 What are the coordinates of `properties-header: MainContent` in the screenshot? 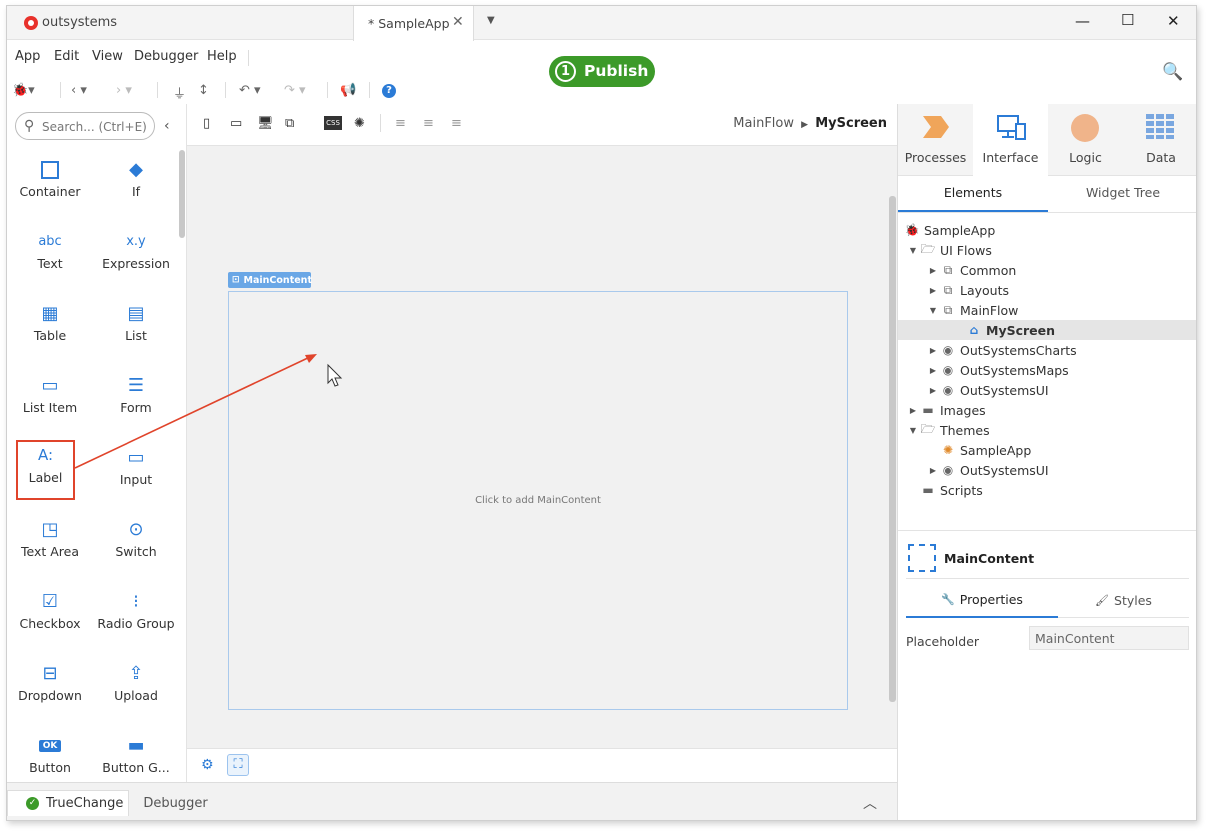 It's located at (971, 558).